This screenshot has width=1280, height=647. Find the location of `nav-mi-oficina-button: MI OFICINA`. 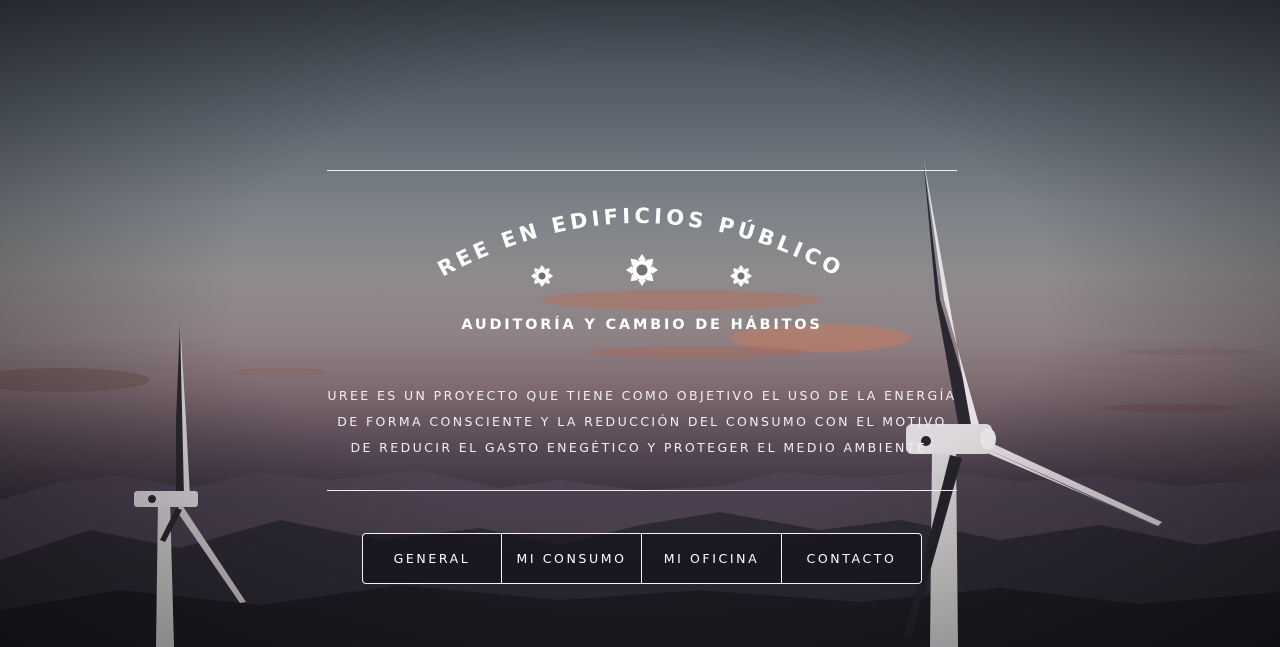

nav-mi-oficina-button: MI OFICINA is located at coordinates (712, 558).